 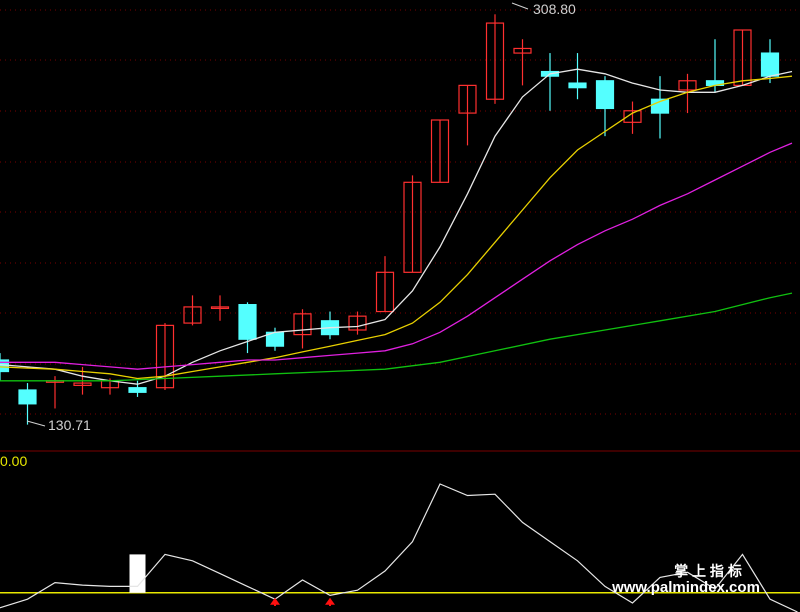 I want to click on indicator-value-label: 0.00, so click(x=13, y=461).